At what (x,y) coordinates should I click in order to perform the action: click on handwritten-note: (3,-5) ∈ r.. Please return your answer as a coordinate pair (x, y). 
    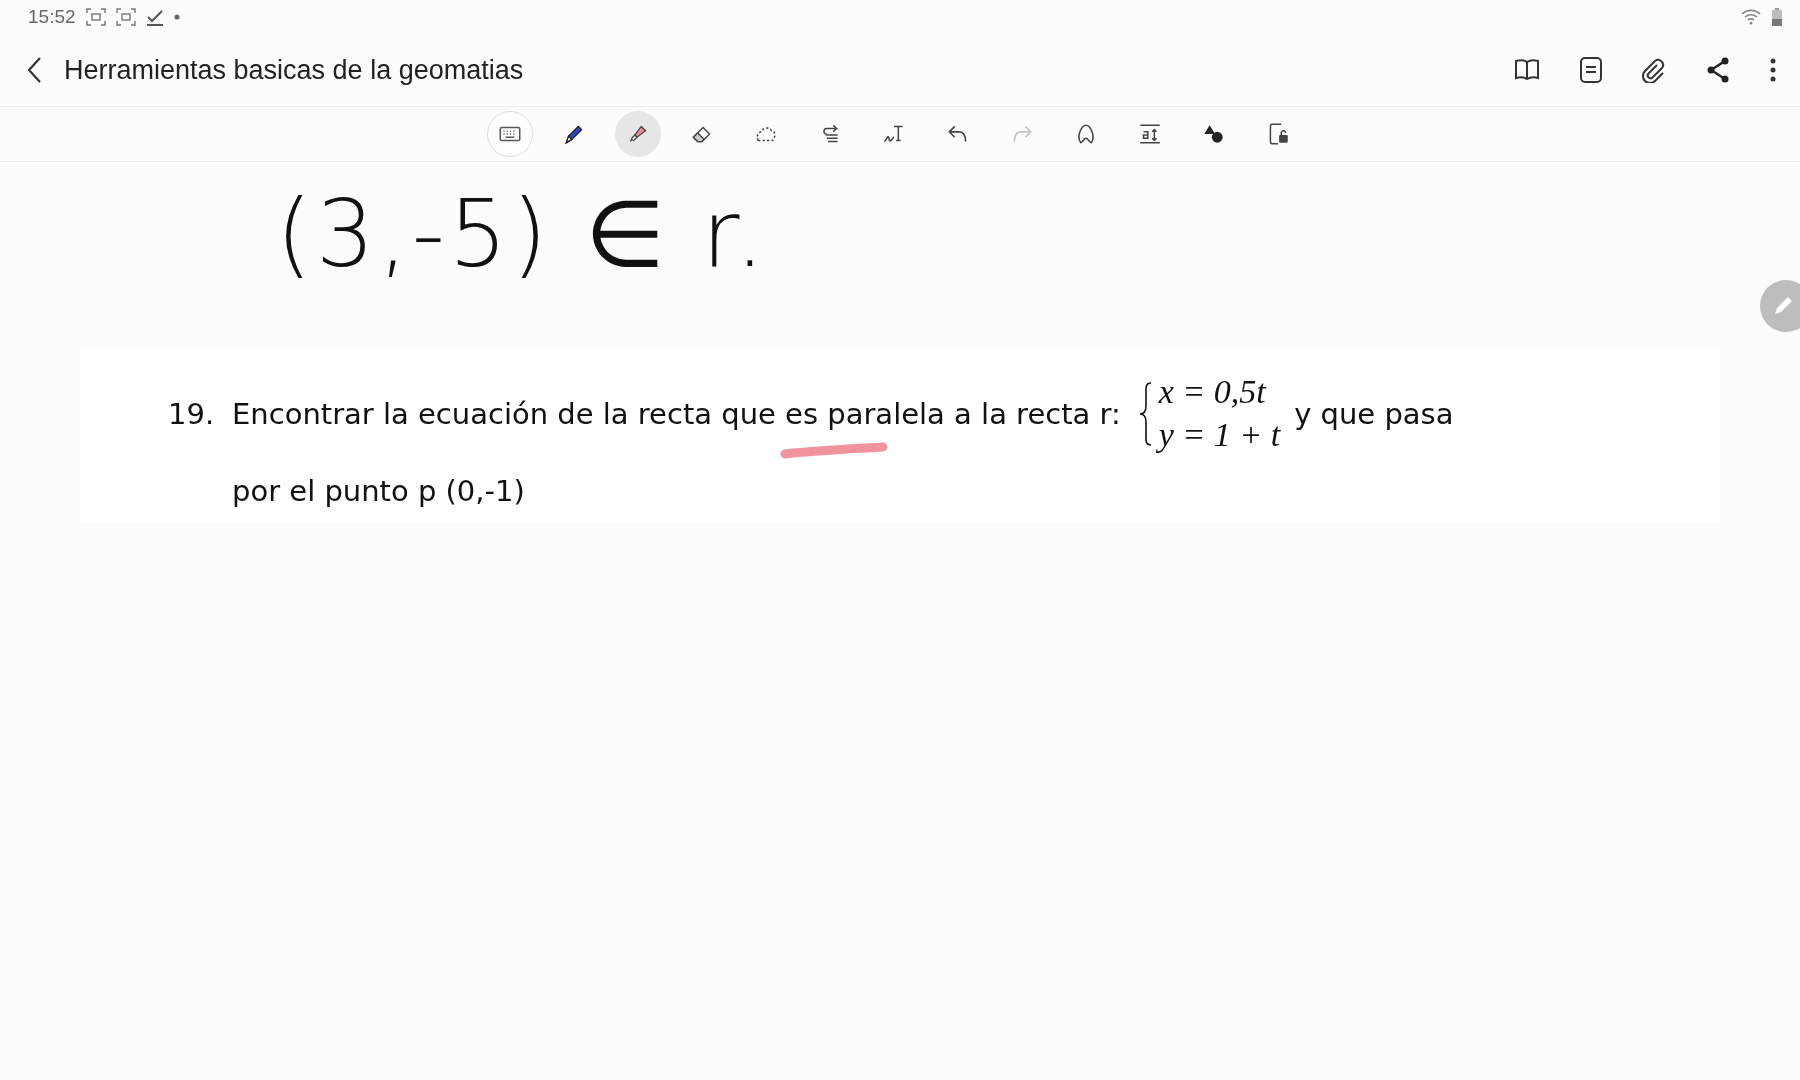
    Looking at the image, I should click on (522, 235).